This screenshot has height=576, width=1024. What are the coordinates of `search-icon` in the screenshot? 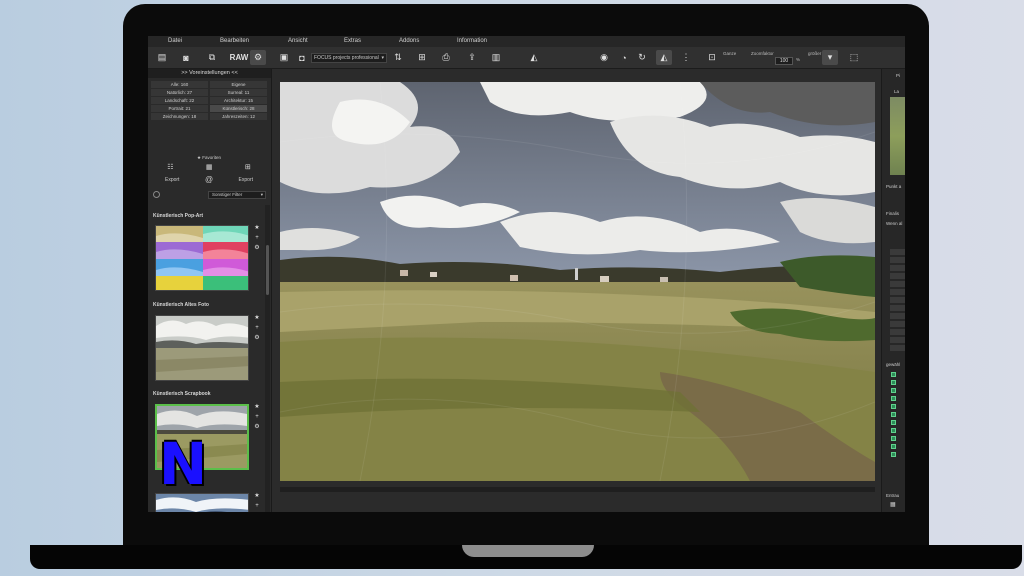 It's located at (156, 194).